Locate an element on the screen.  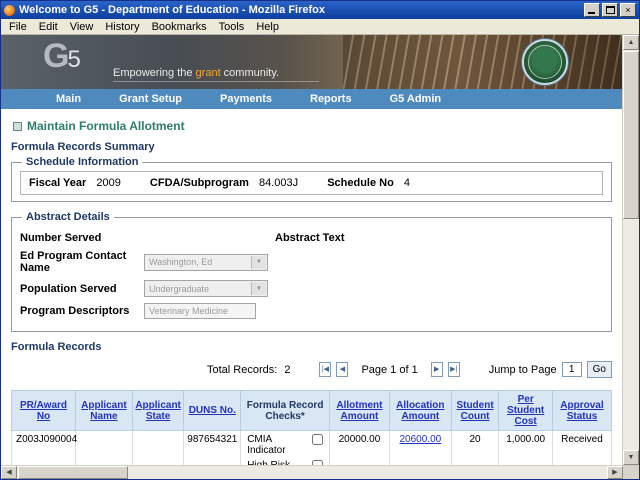
first-page-button: |◀ is located at coordinates (325, 369).